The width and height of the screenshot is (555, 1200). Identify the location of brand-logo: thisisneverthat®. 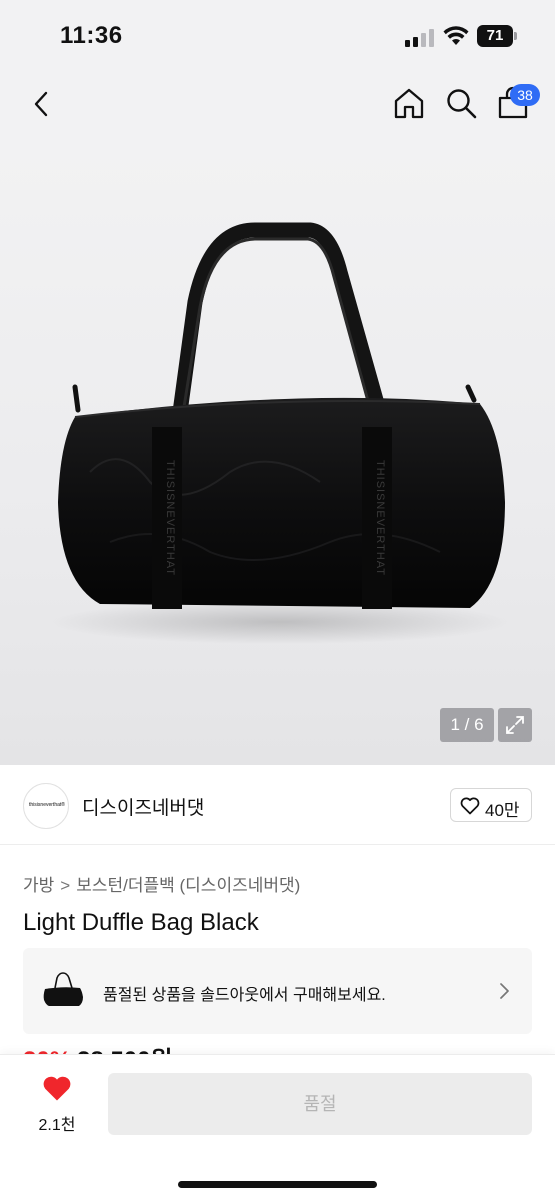
(46, 806).